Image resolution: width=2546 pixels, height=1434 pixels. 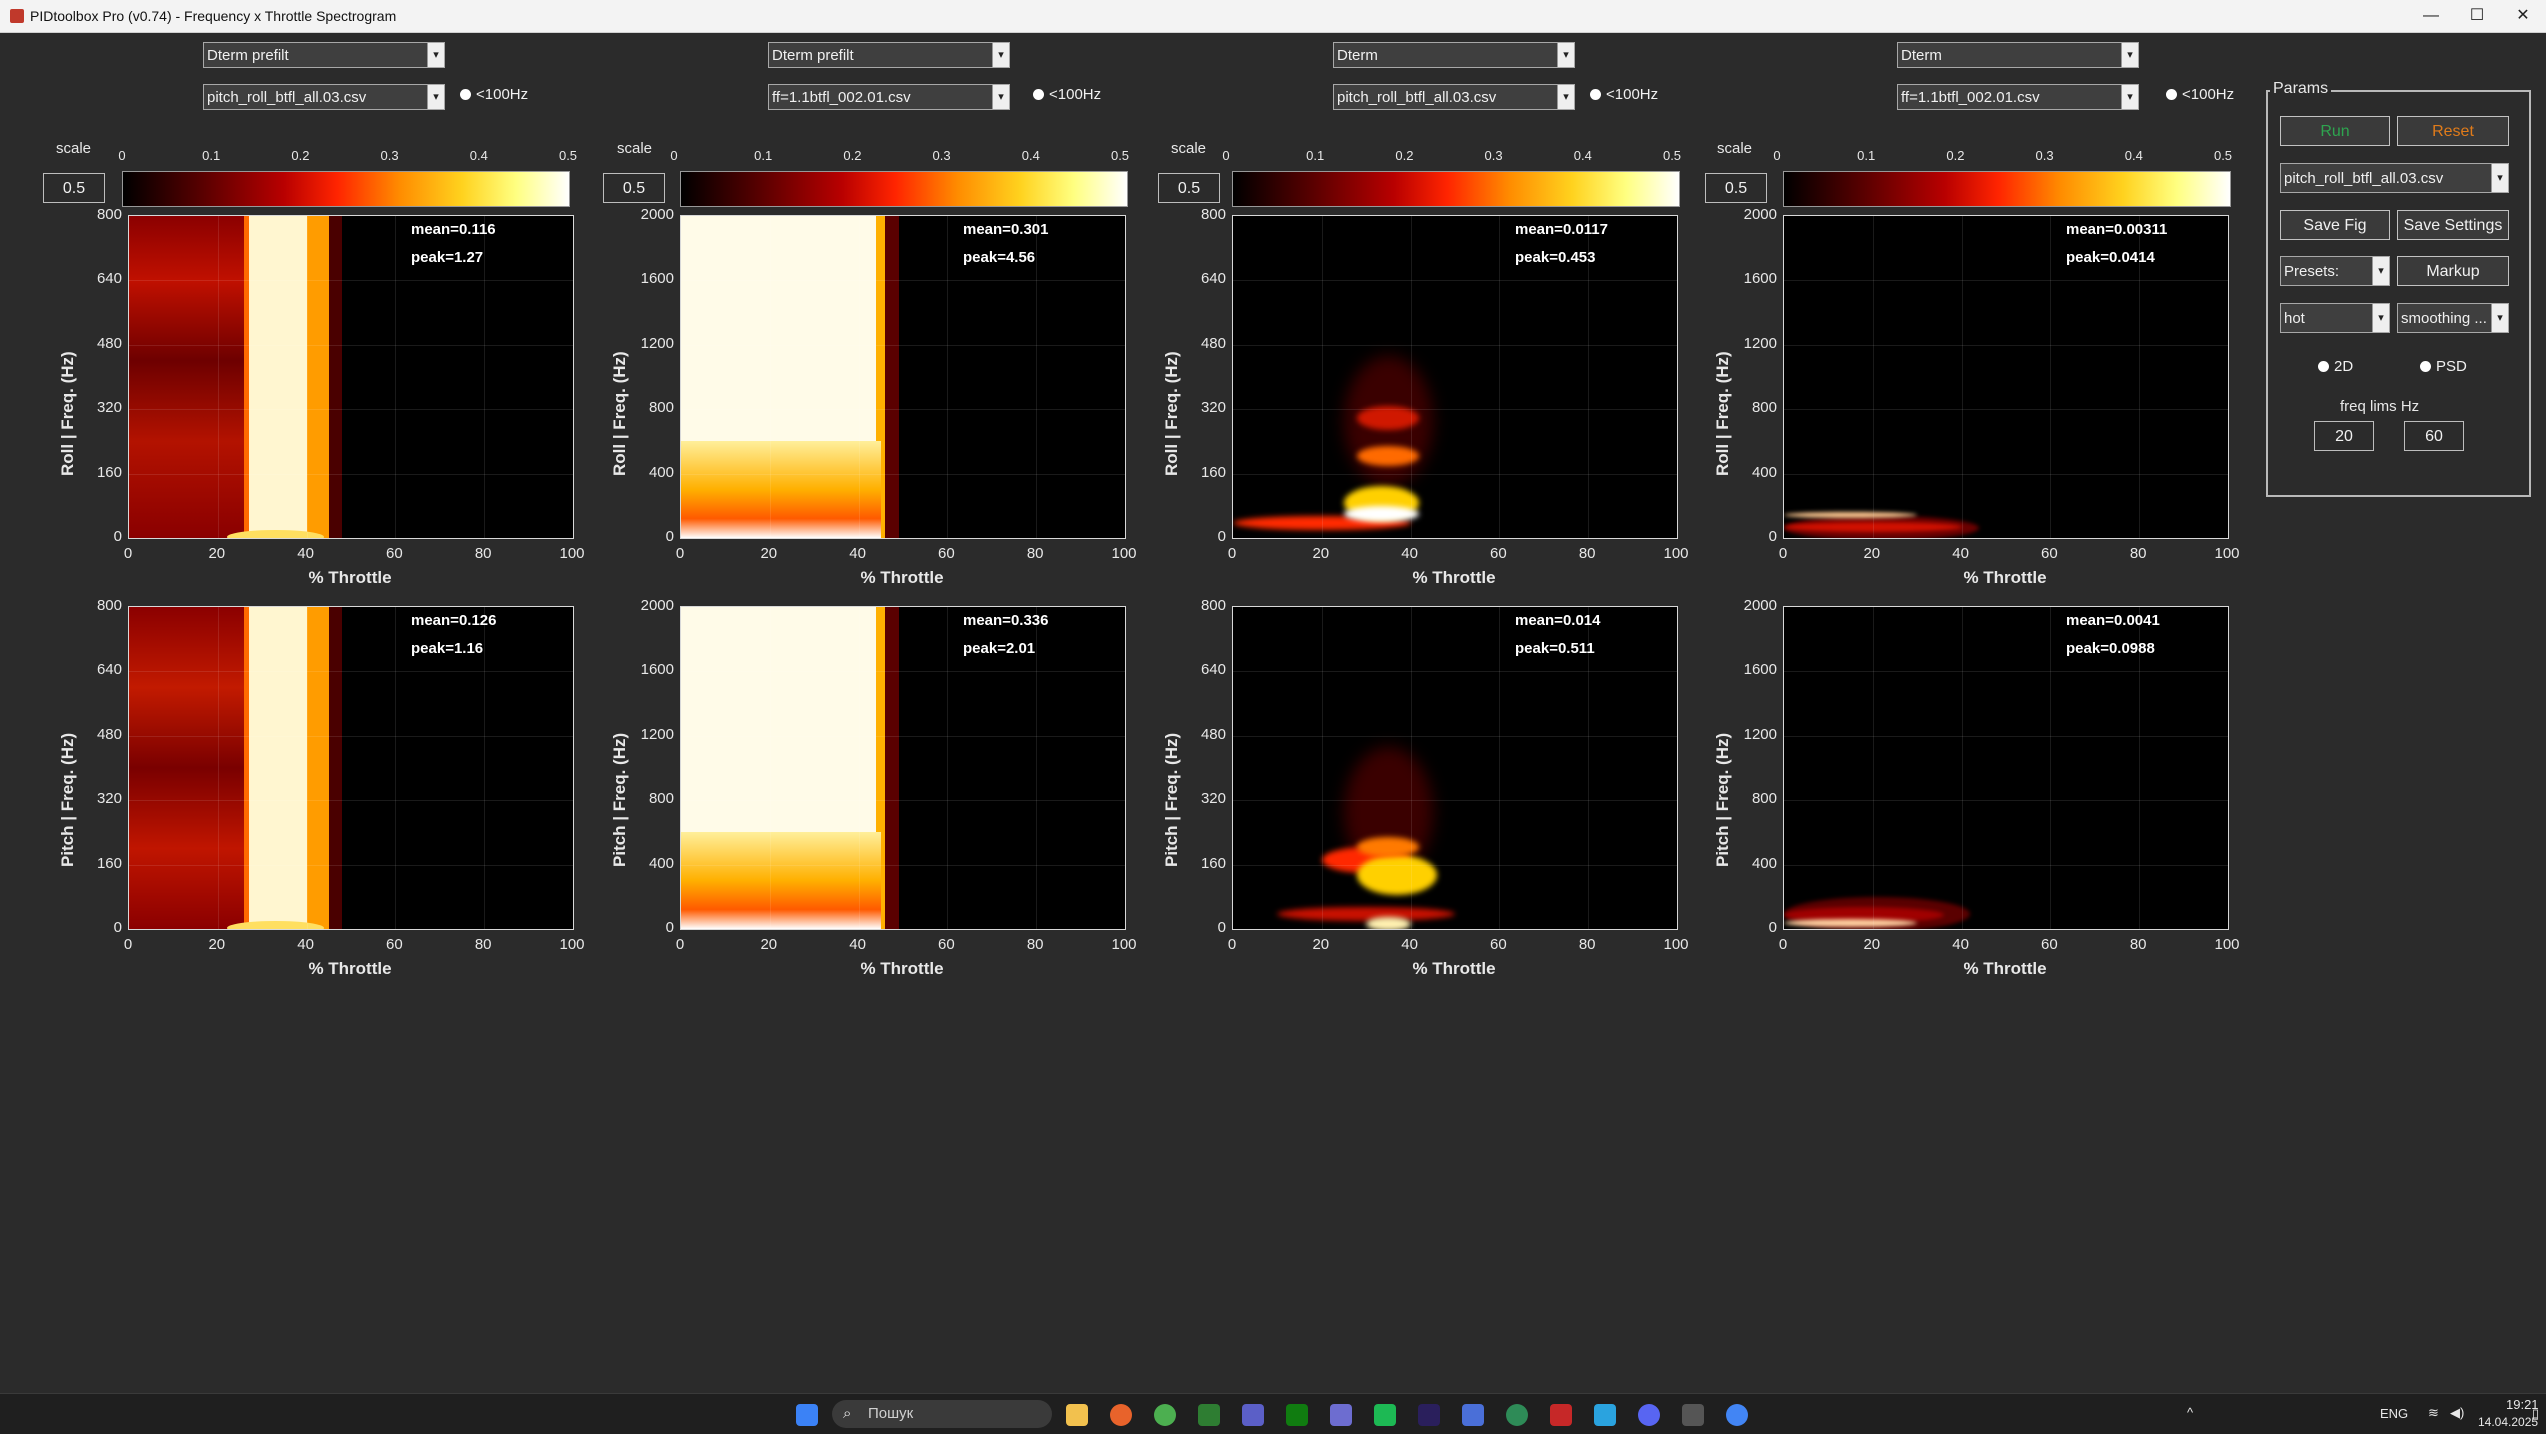 What do you see at coordinates (2508, 1422) in the screenshot?
I see `clock-date: 14.04.2025` at bounding box center [2508, 1422].